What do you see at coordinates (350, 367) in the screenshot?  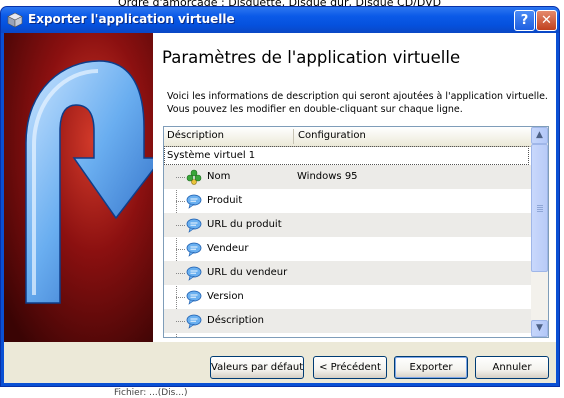 I see `back-button: < Précédent` at bounding box center [350, 367].